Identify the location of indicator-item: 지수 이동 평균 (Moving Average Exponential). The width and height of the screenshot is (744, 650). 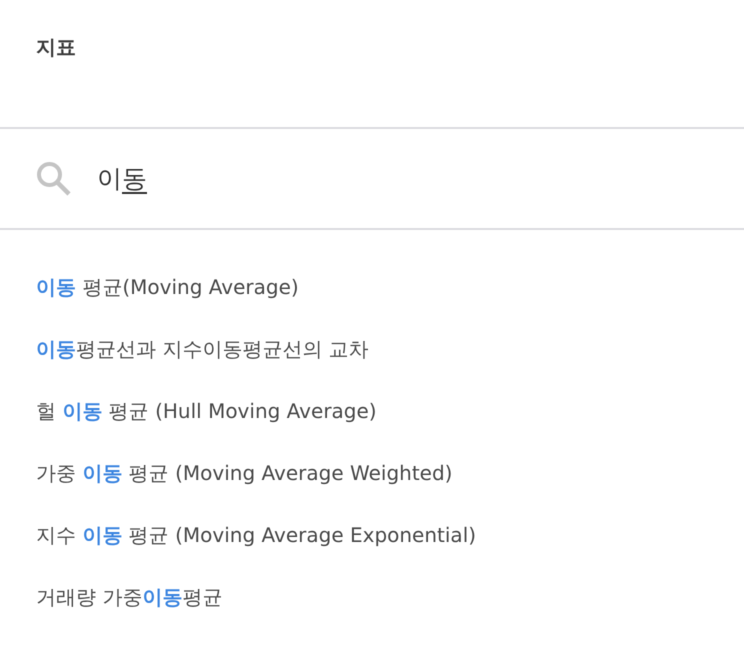
(256, 535).